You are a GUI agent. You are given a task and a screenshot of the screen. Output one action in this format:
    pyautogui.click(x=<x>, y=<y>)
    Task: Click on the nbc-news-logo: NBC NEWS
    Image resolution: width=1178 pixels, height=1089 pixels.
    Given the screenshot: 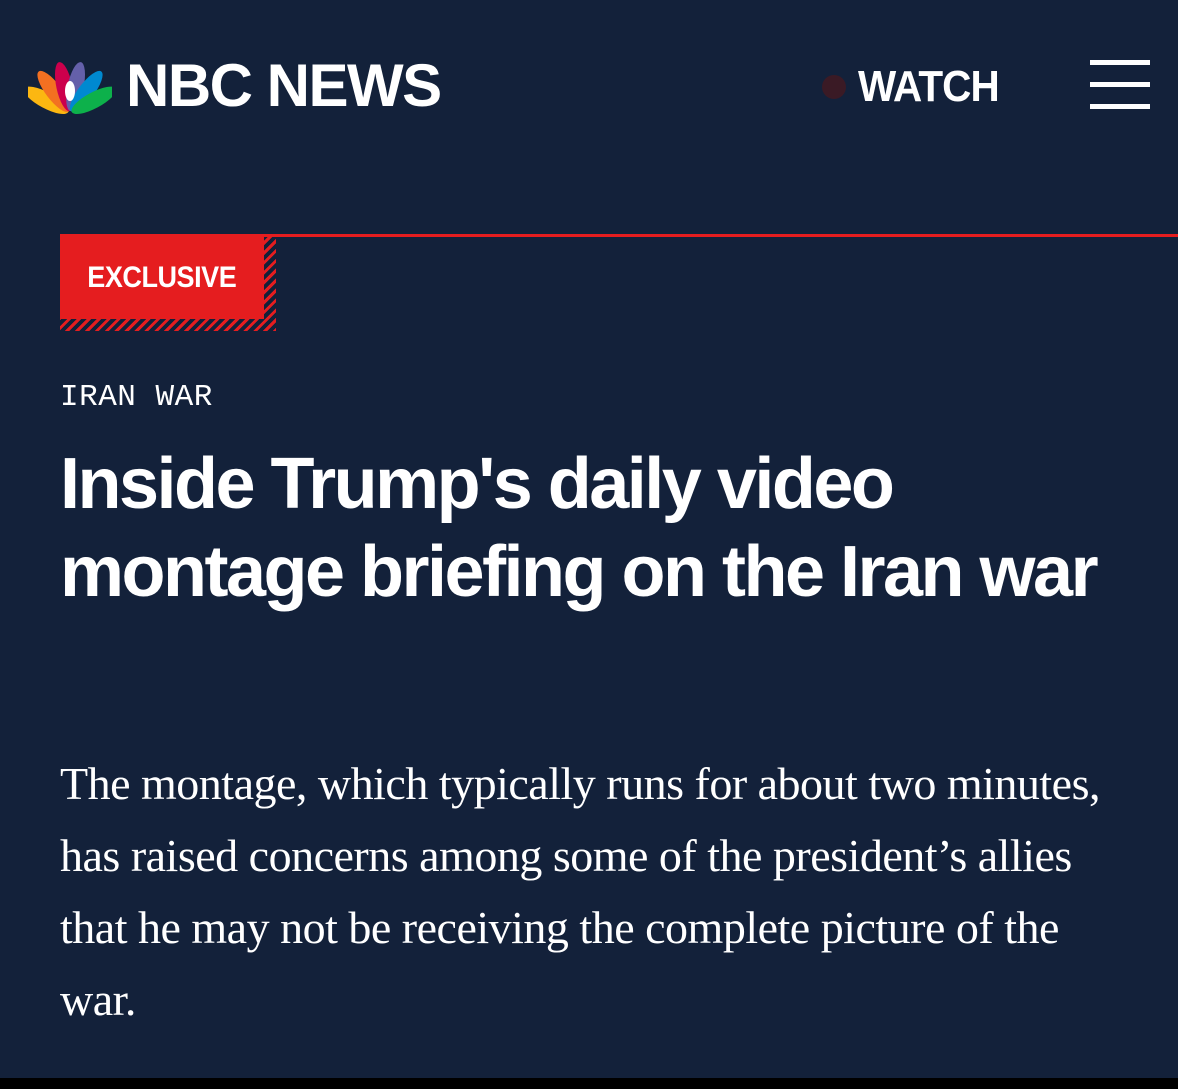 What is the action you would take?
    pyautogui.click(x=235, y=85)
    